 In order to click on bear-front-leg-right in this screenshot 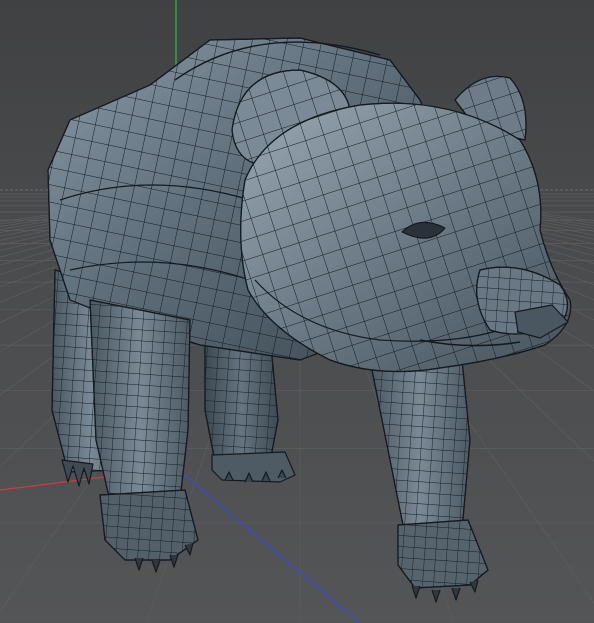, I will do `click(429, 471)`.